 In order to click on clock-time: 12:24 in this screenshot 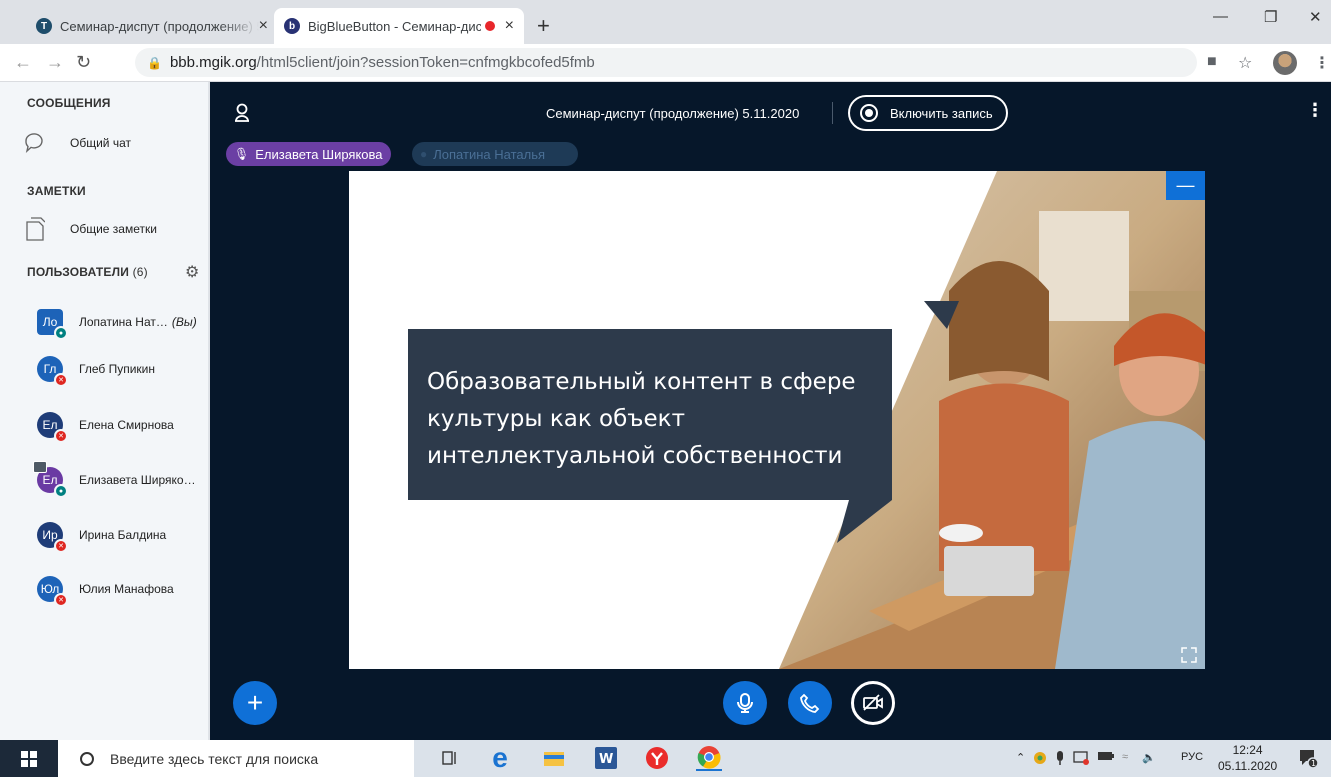, I will do `click(1247, 750)`.